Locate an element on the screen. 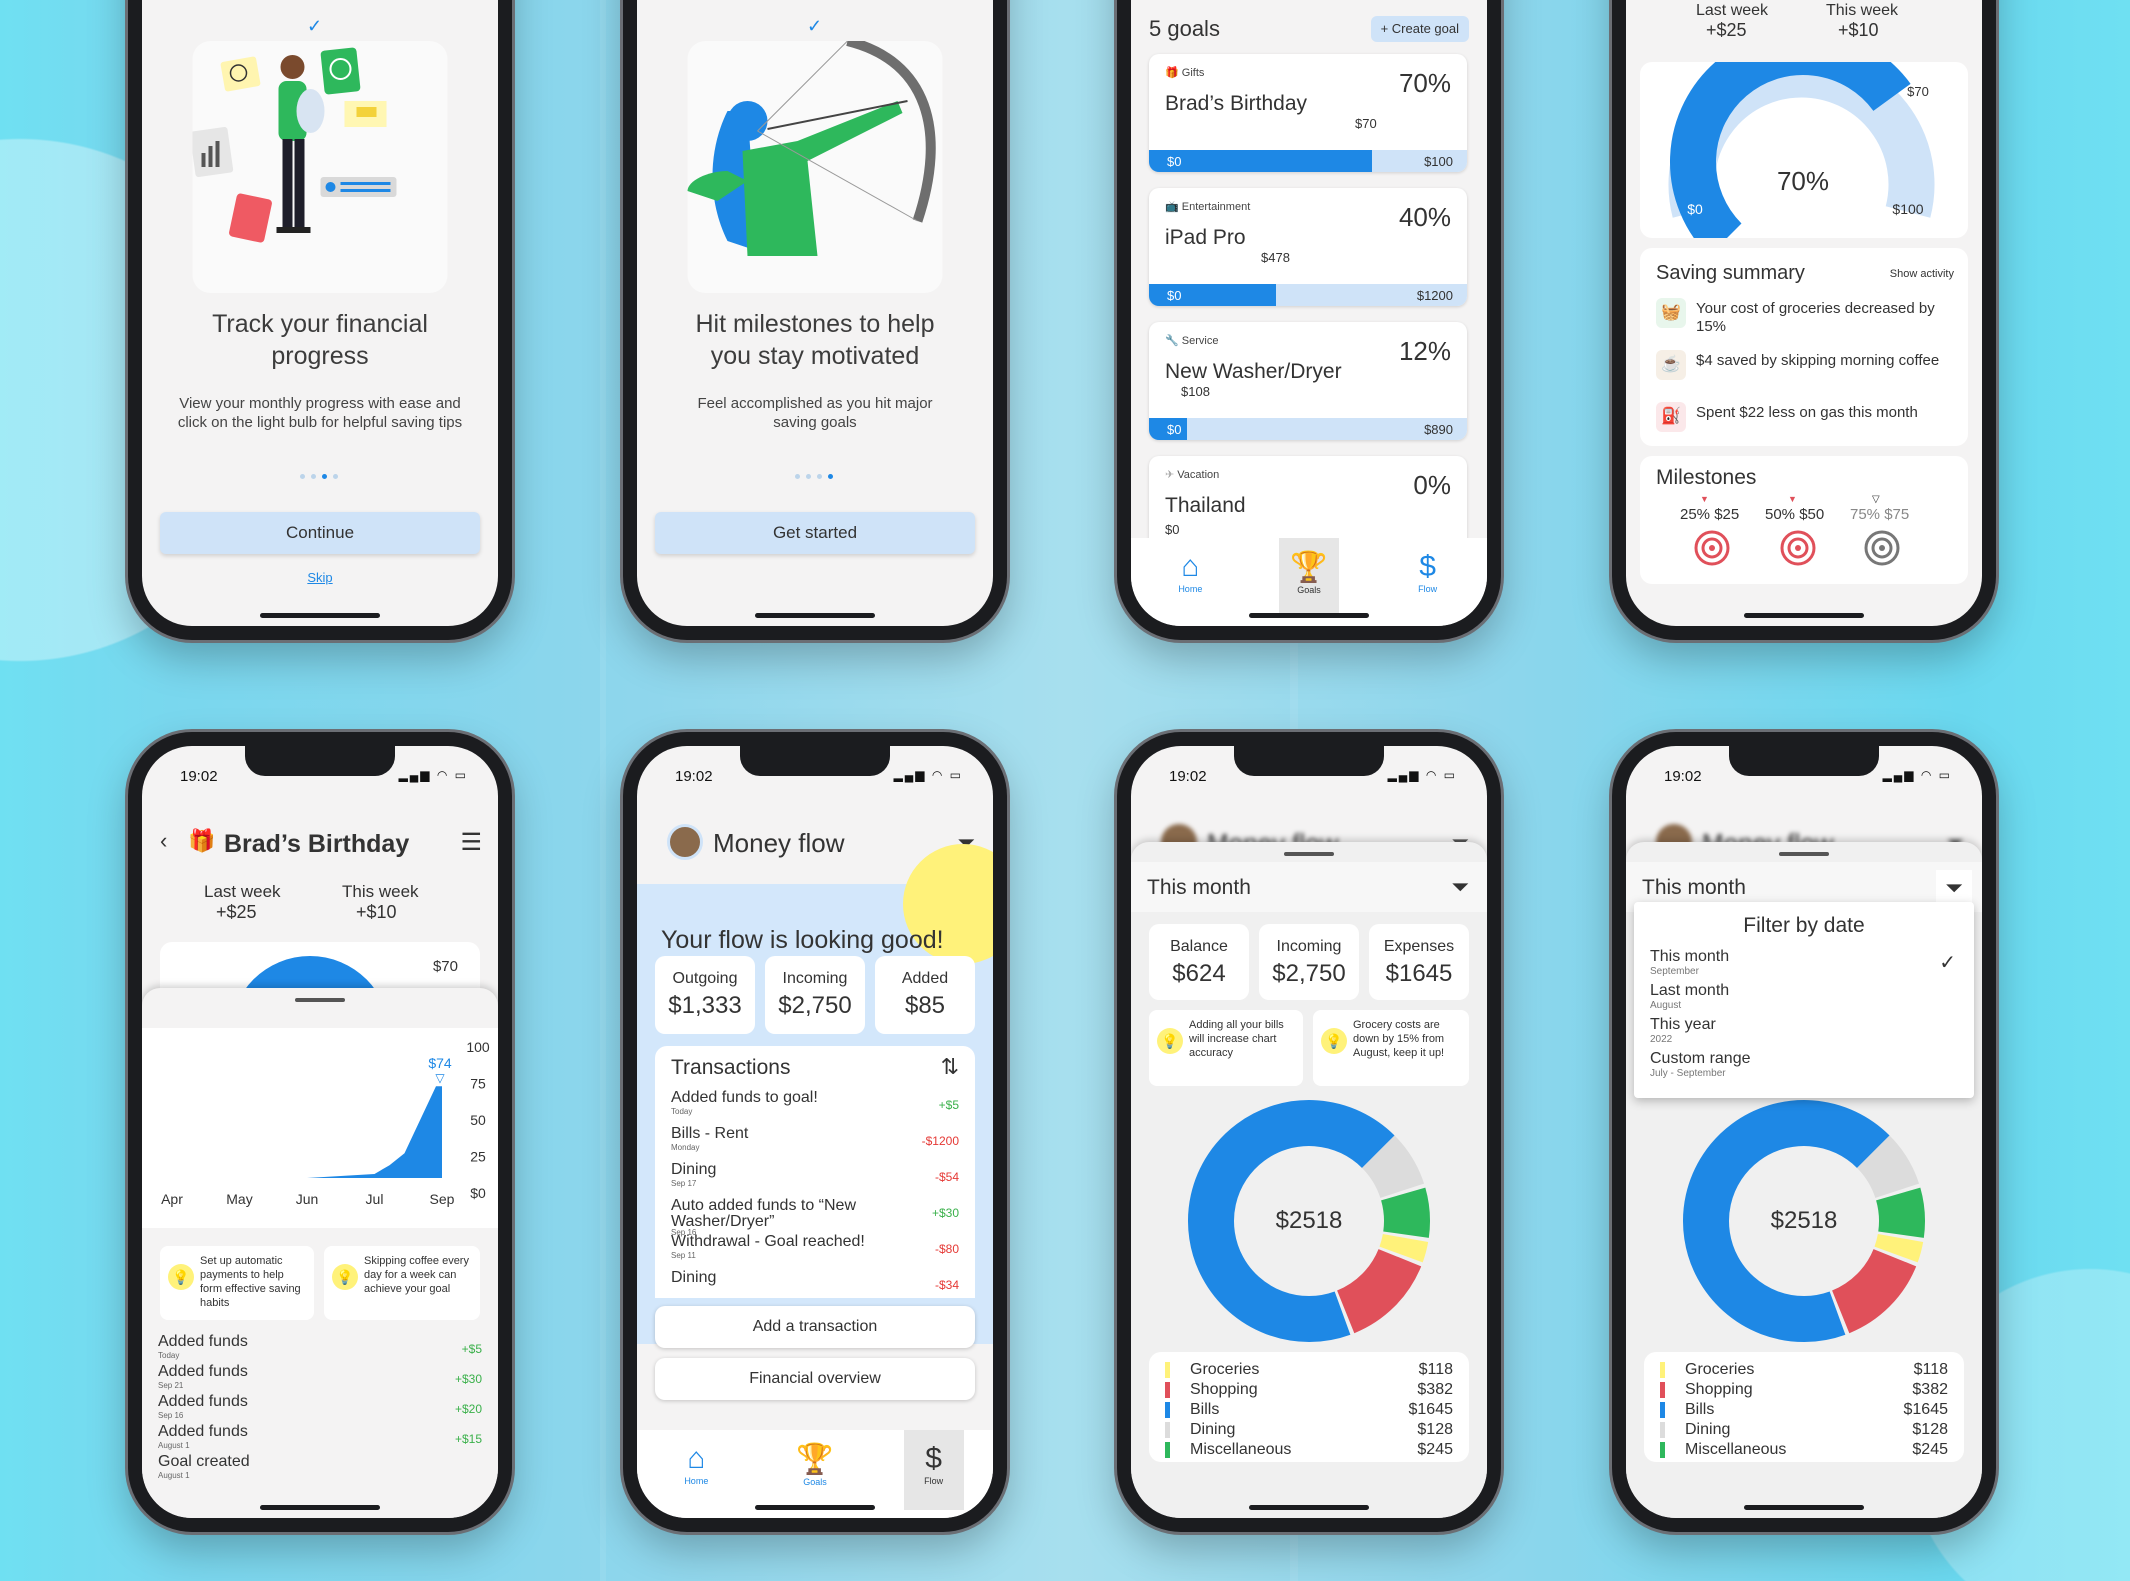 The height and width of the screenshot is (1581, 2130). show-activity-link: Show activity is located at coordinates (1922, 274).